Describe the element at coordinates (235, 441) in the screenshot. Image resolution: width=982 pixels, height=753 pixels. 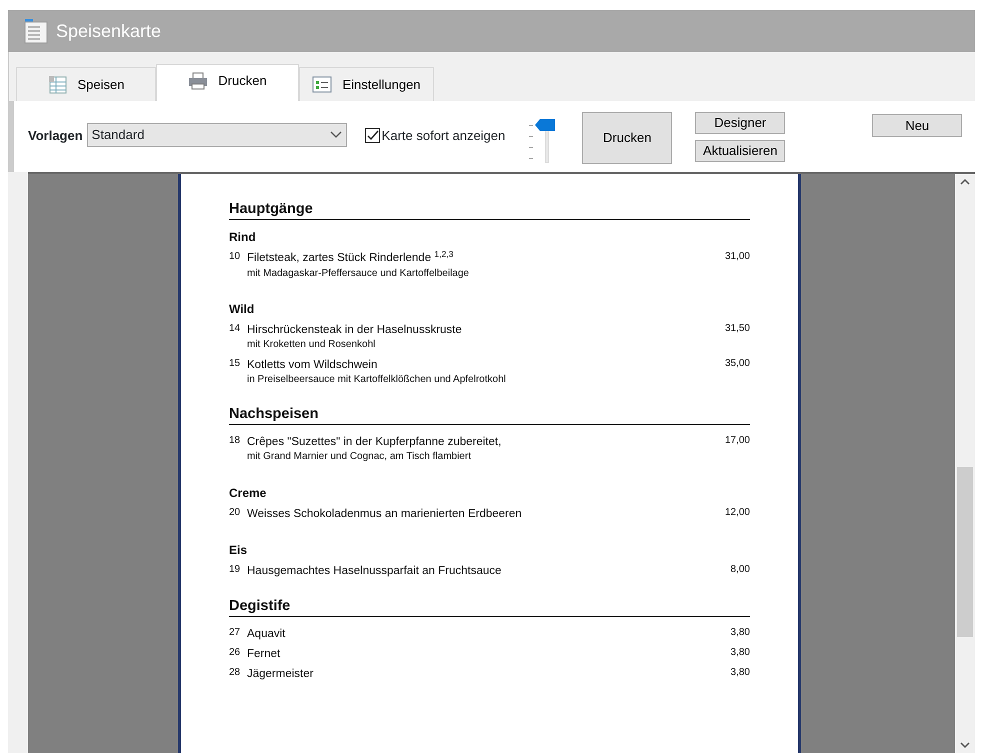
I see `item-number: 18` at that location.